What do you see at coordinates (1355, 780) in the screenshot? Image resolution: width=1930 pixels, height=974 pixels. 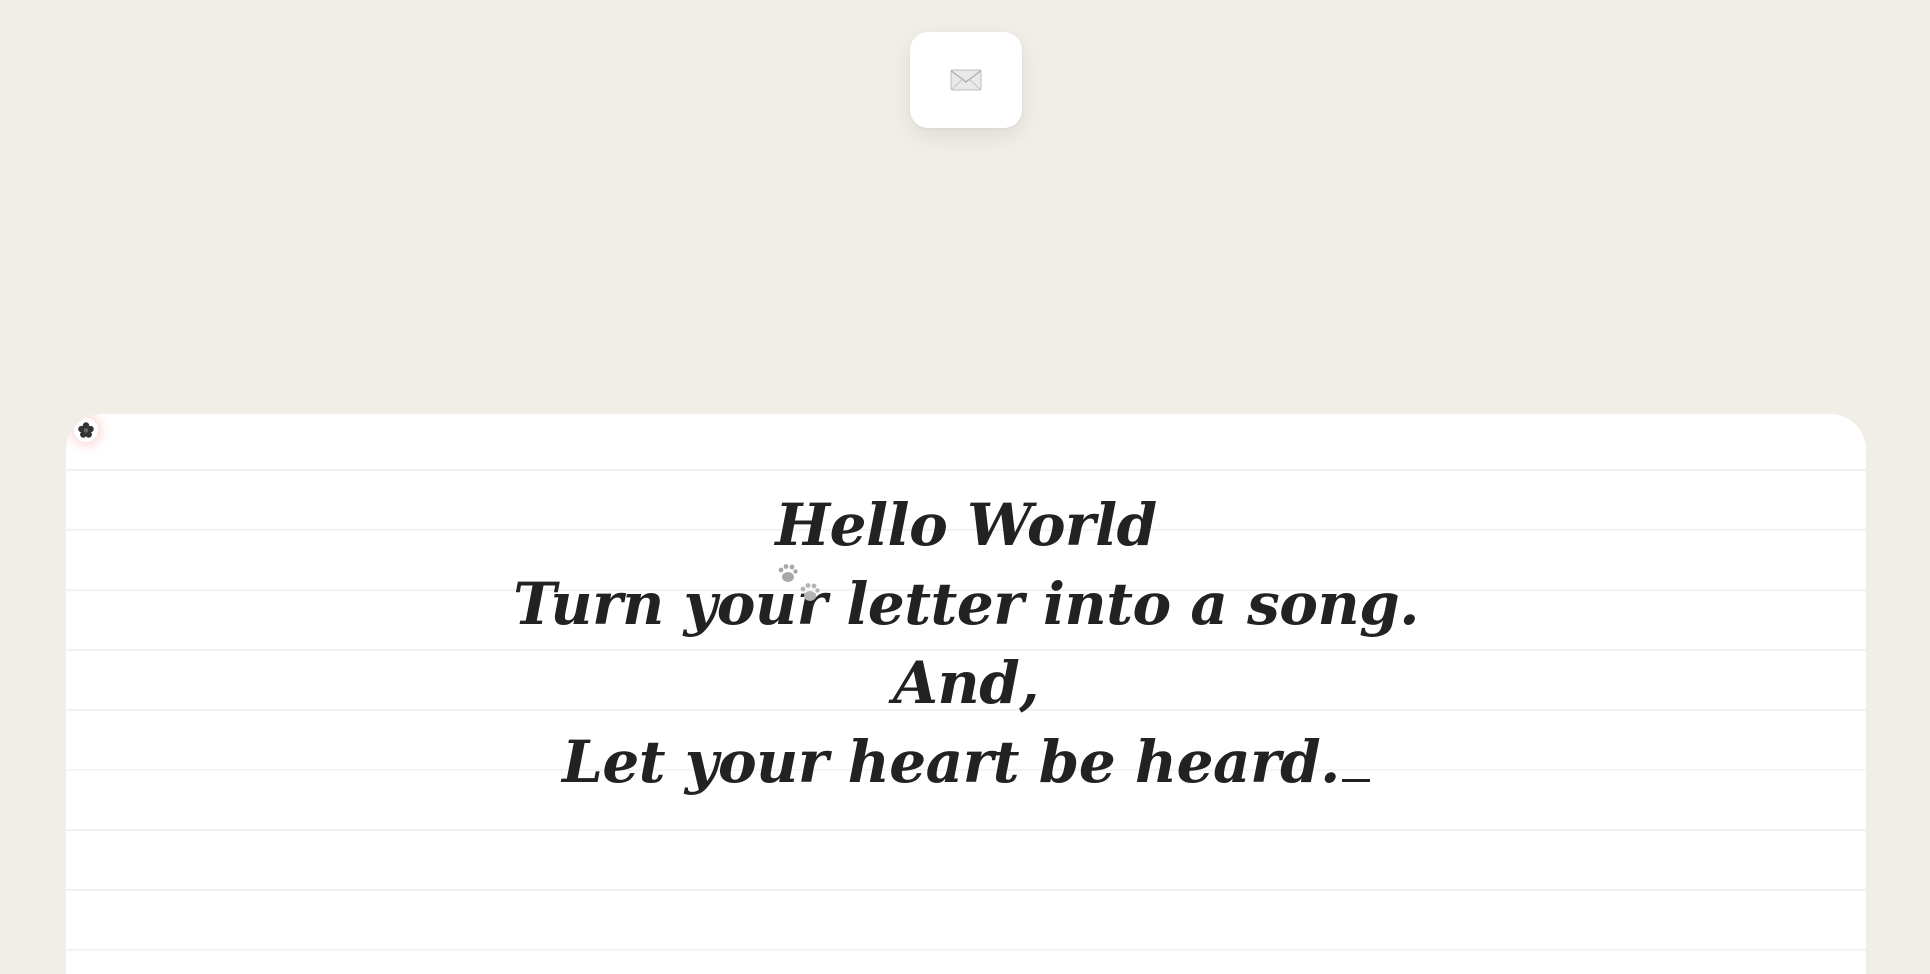 I see `text-cursor` at bounding box center [1355, 780].